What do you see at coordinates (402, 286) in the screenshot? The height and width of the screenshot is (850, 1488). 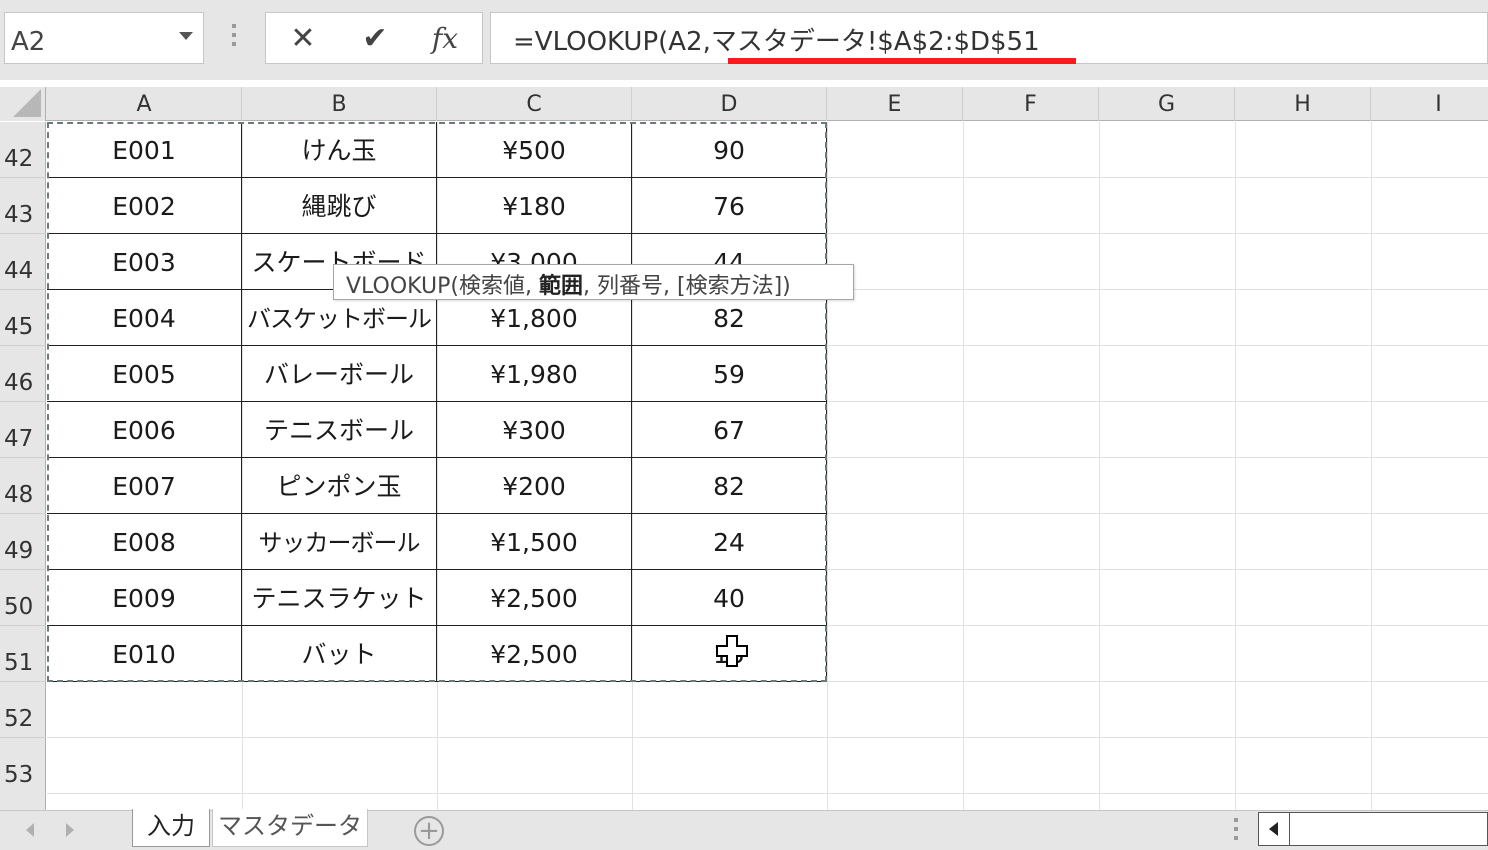 I see `tooltip-fn: VLOOKUP(` at bounding box center [402, 286].